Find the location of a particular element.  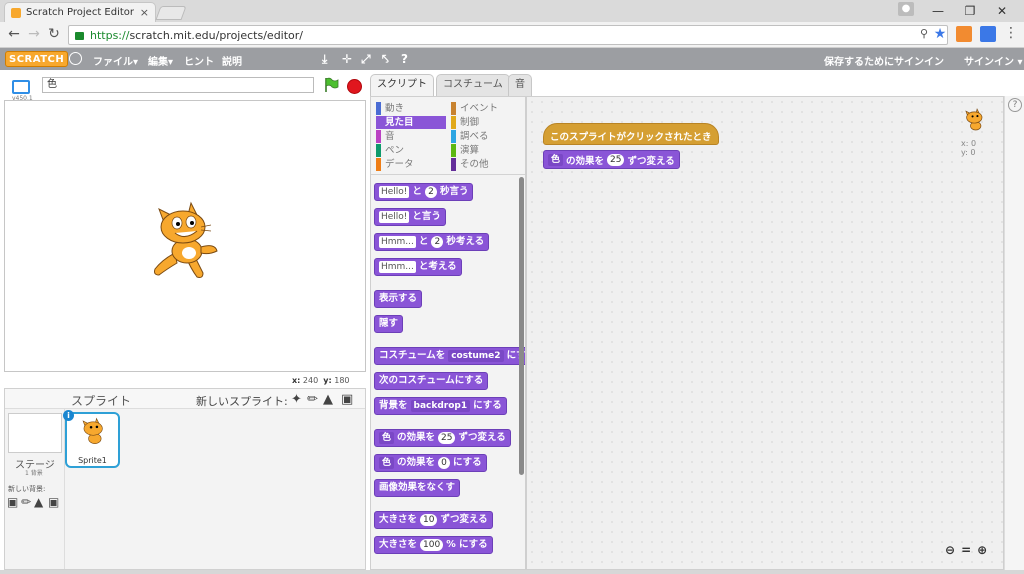

tab-close-icon: × is located at coordinates (144, 12).